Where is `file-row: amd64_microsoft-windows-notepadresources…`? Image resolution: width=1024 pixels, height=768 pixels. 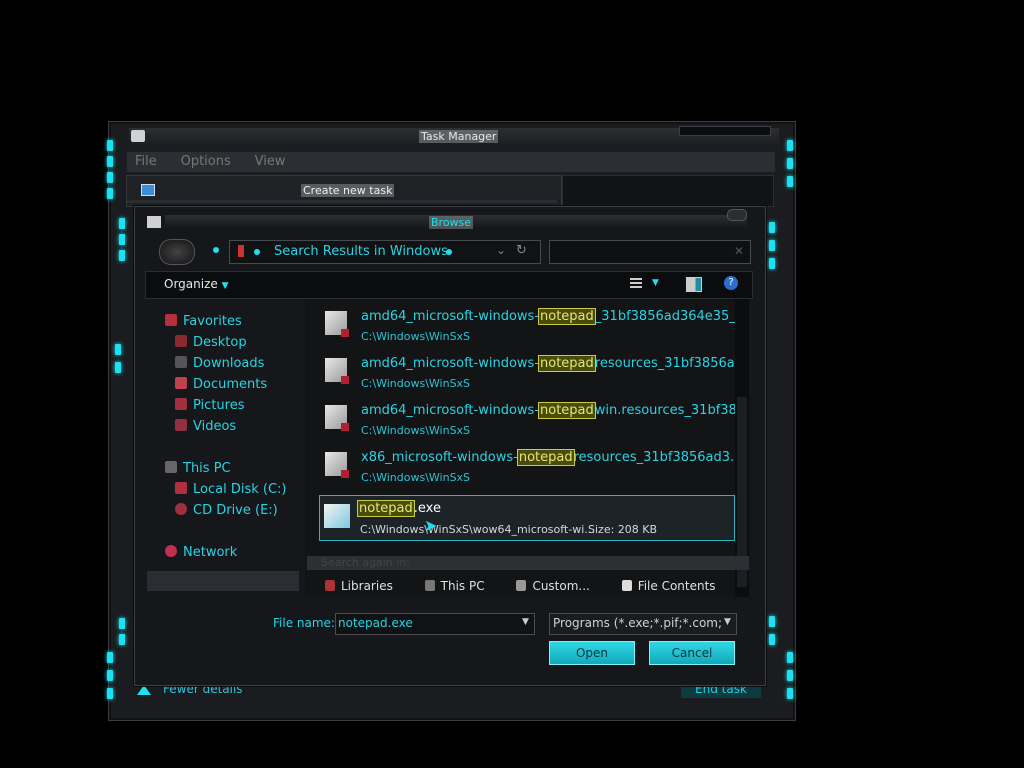
file-row: amd64_microsoft-windows-notepadresources… is located at coordinates (533, 372).